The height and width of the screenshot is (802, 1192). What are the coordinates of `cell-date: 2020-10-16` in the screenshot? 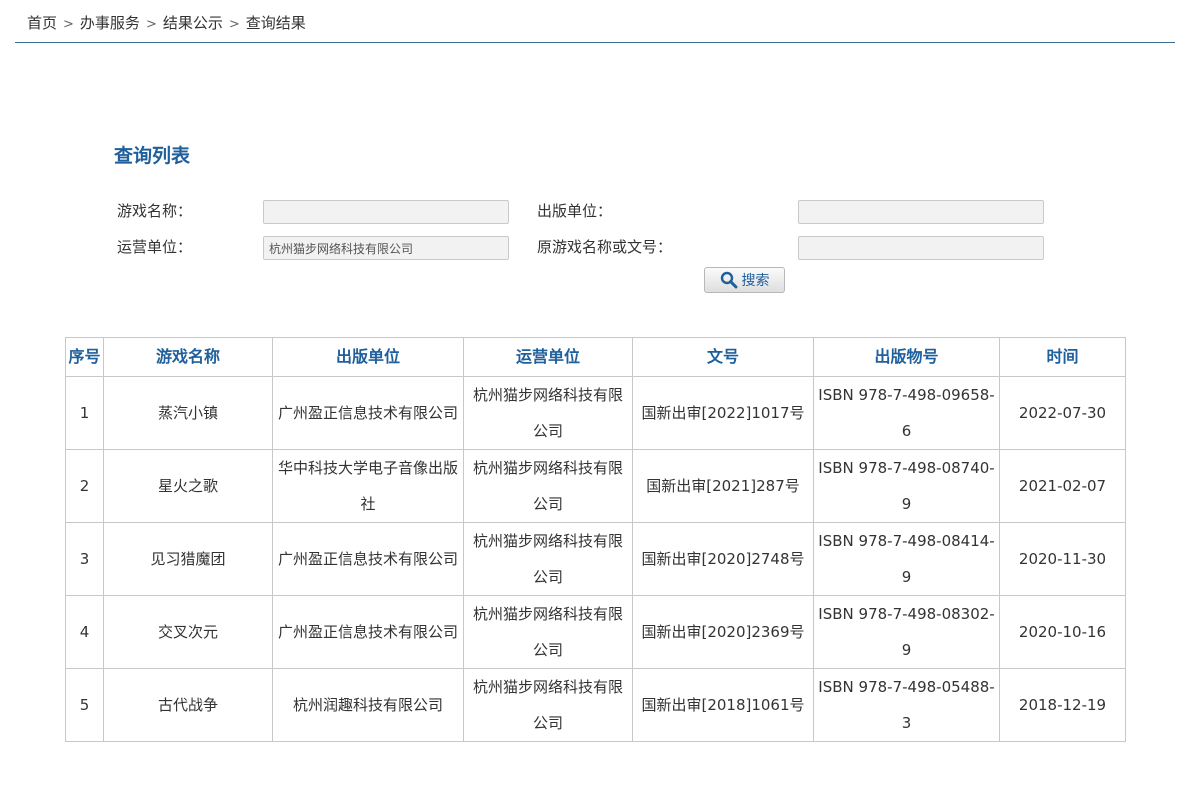 It's located at (1062, 632).